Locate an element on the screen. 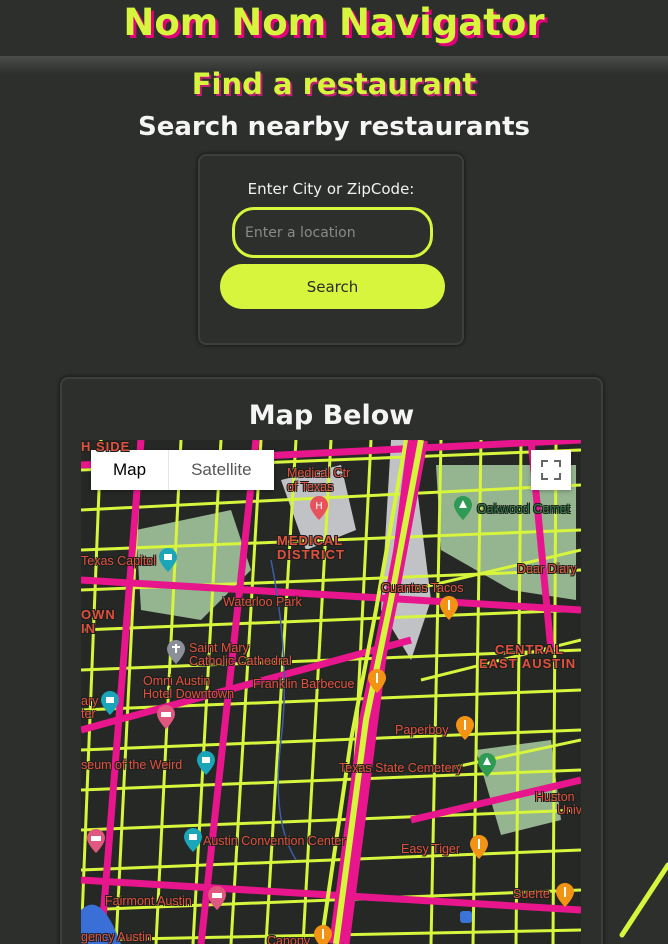  map-label-of-texas: of Texas is located at coordinates (310, 487).